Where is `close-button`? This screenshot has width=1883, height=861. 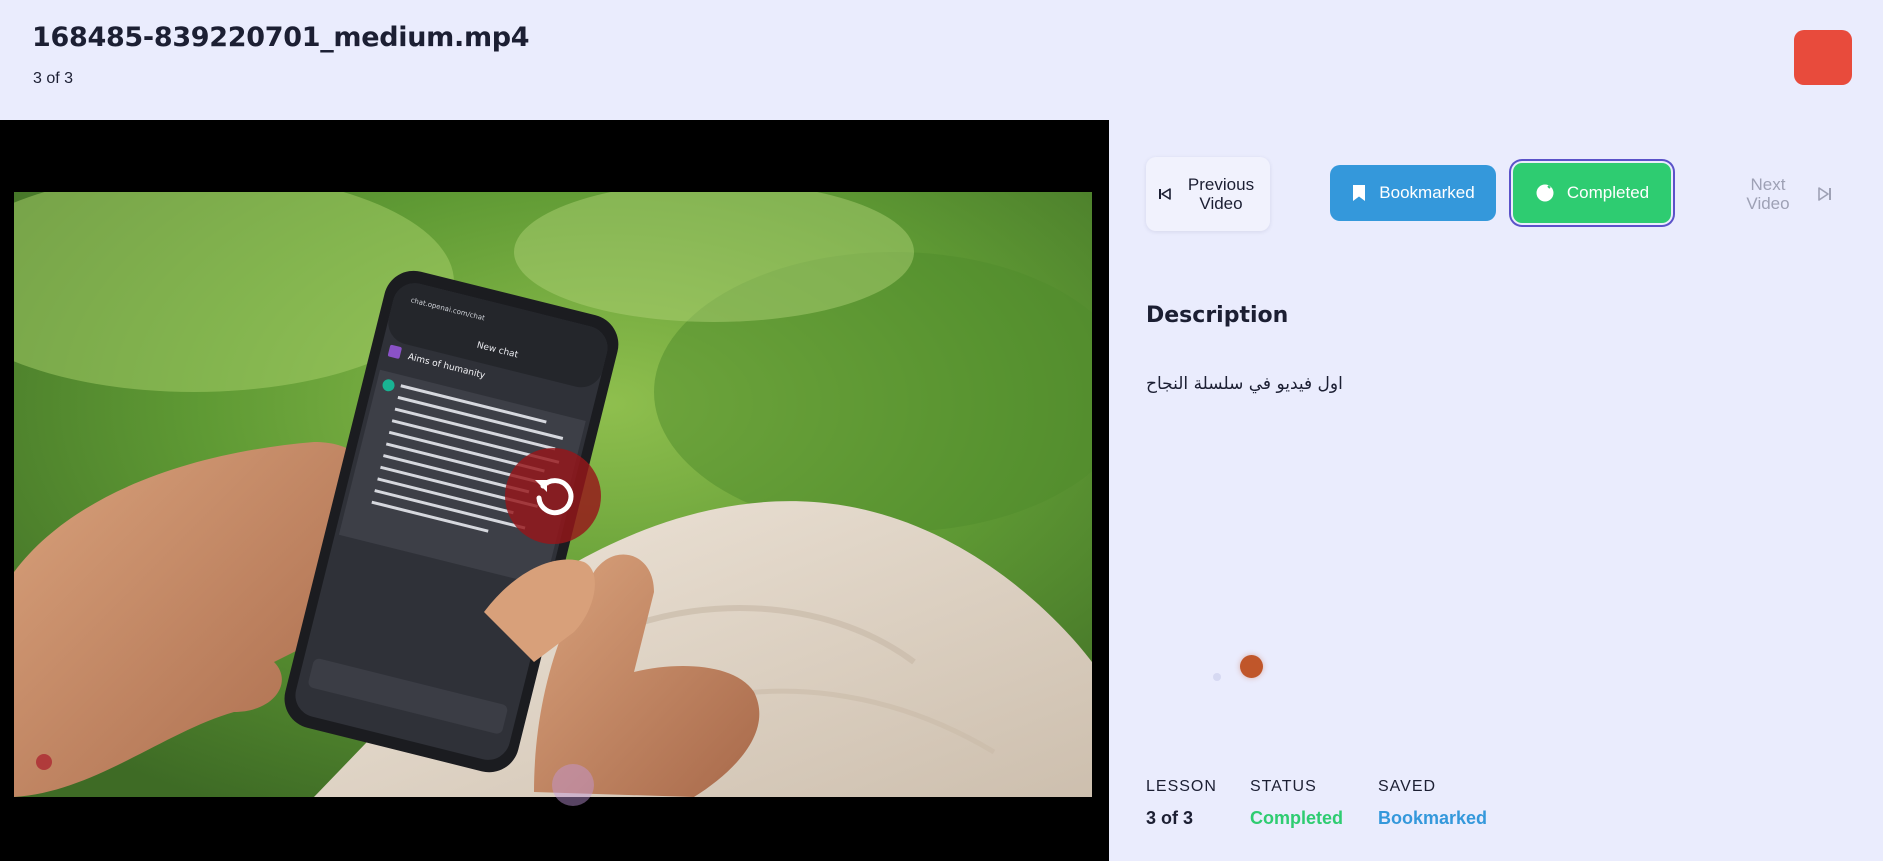 close-button is located at coordinates (1823, 57).